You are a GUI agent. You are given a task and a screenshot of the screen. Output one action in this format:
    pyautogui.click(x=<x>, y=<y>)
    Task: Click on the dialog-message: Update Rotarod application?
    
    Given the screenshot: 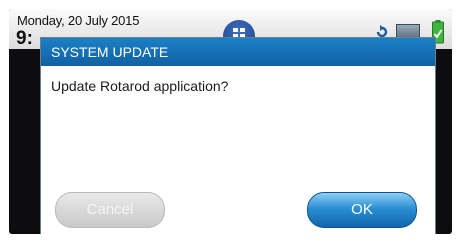 What is the action you would take?
    pyautogui.click(x=140, y=86)
    